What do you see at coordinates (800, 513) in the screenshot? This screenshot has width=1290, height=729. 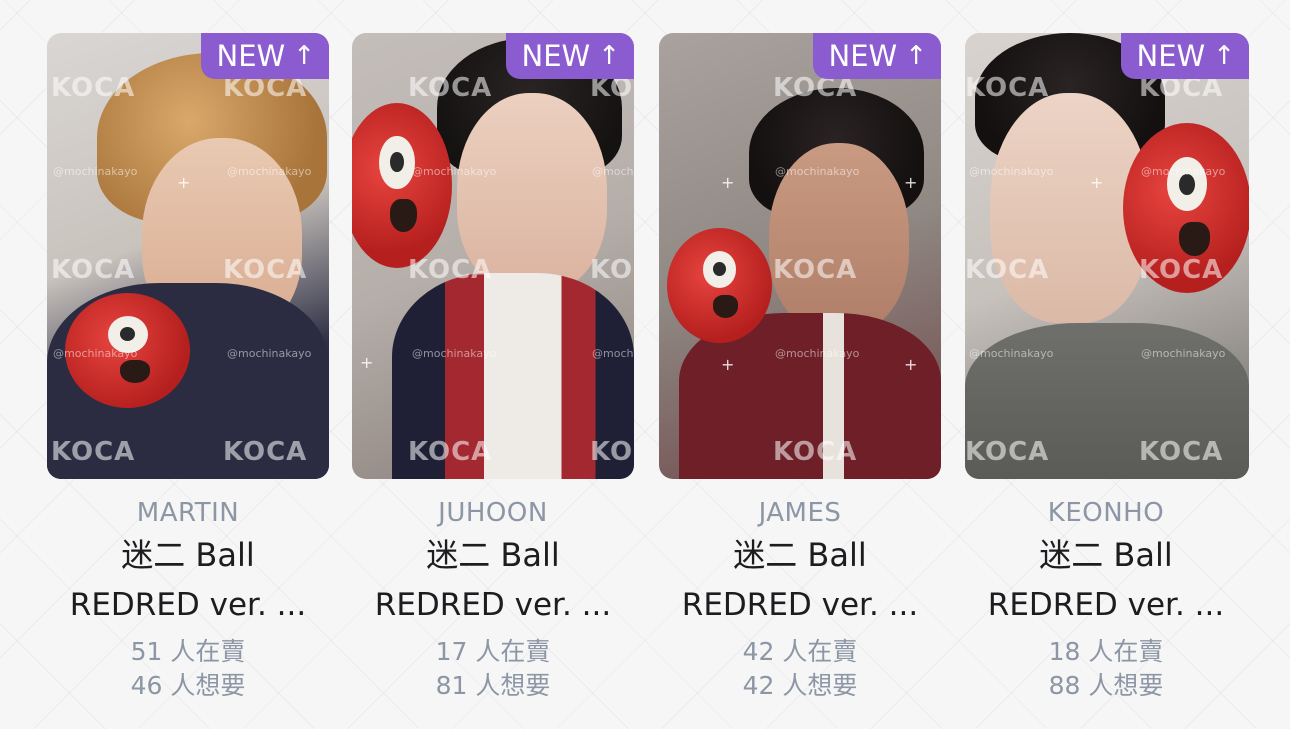 I see `member-name: JAMES` at bounding box center [800, 513].